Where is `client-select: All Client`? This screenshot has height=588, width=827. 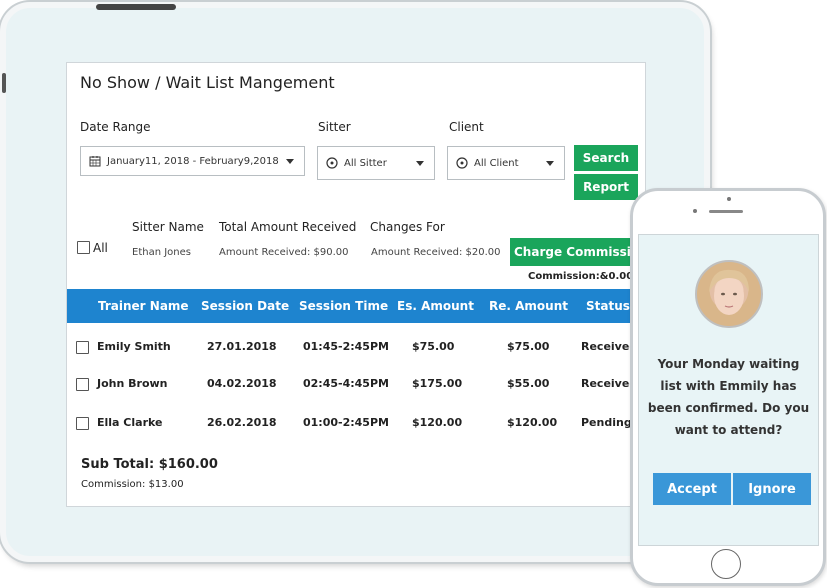
client-select: All Client is located at coordinates (506, 163).